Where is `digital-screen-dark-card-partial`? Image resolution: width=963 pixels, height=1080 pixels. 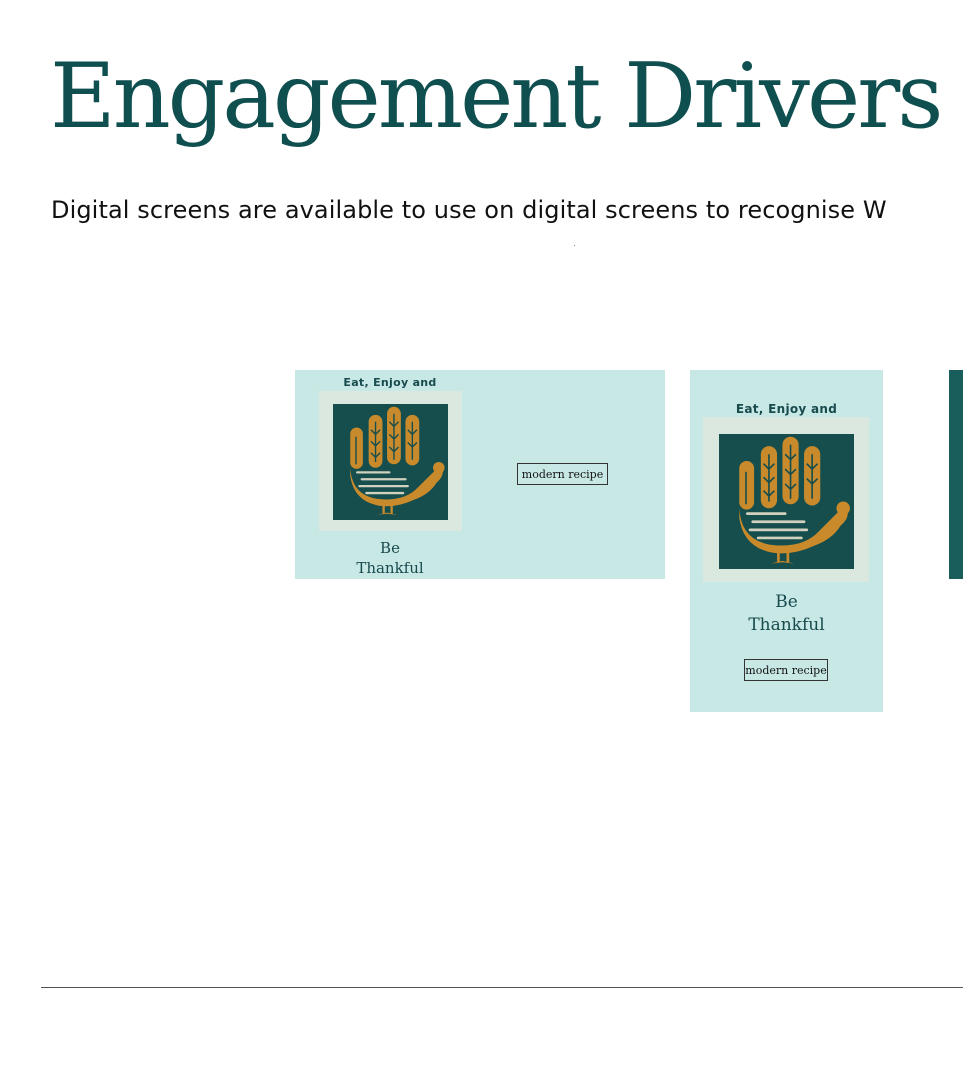 digital-screen-dark-card-partial is located at coordinates (956, 474).